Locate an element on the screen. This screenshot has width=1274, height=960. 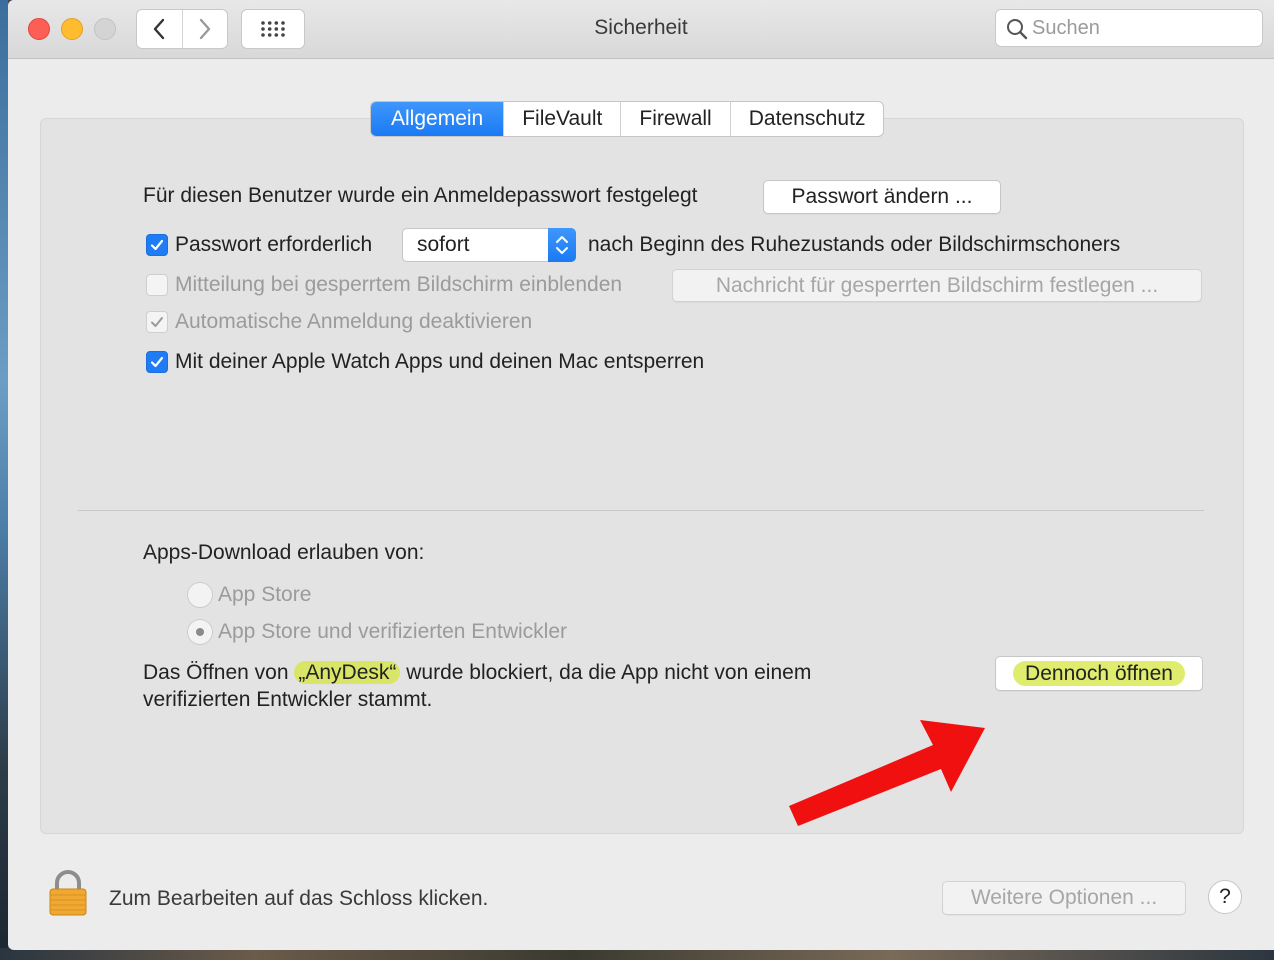
tab-bar: Allgemein FileVault Firewall Datenschutz is located at coordinates (627, 119).